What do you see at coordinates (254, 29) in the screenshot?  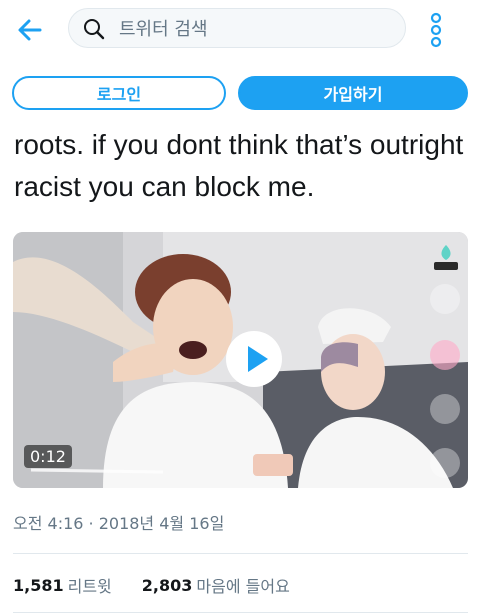 I see `search-input` at bounding box center [254, 29].